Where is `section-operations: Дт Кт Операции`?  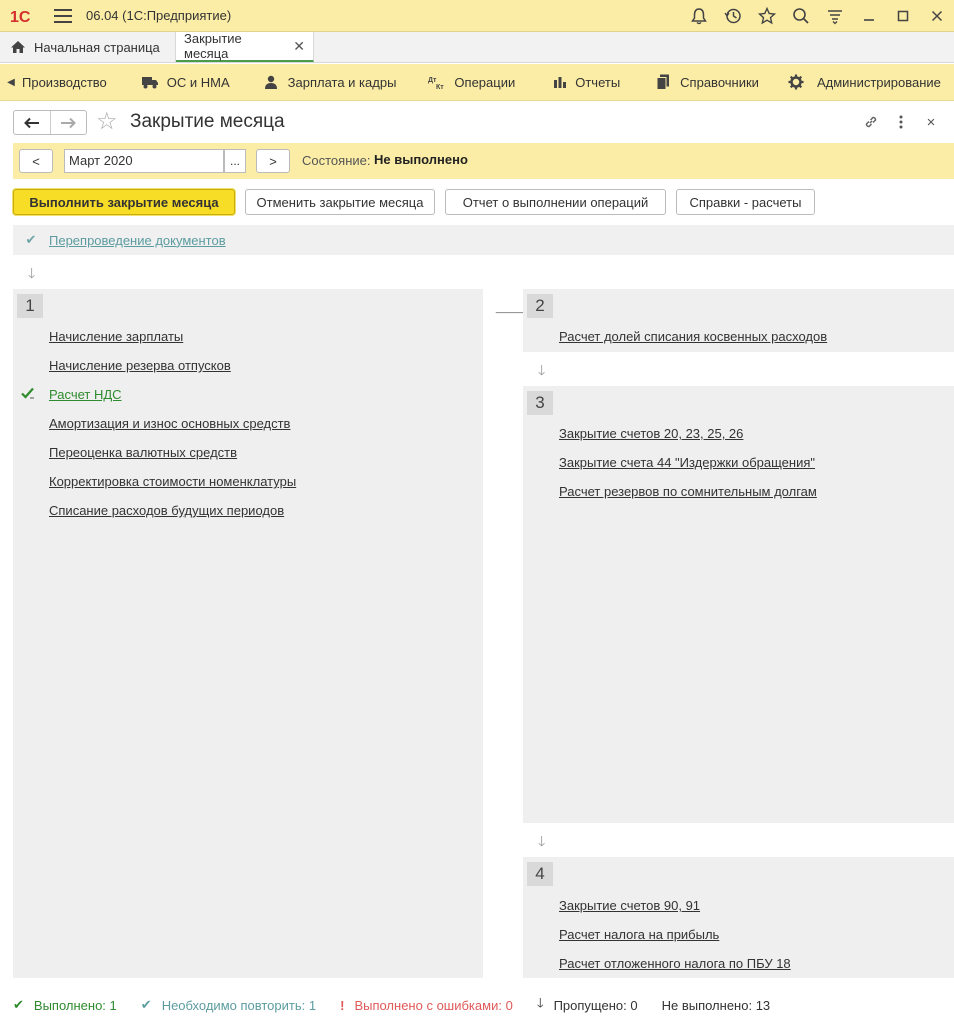
section-operations: Дт Кт Операции is located at coordinates (469, 82).